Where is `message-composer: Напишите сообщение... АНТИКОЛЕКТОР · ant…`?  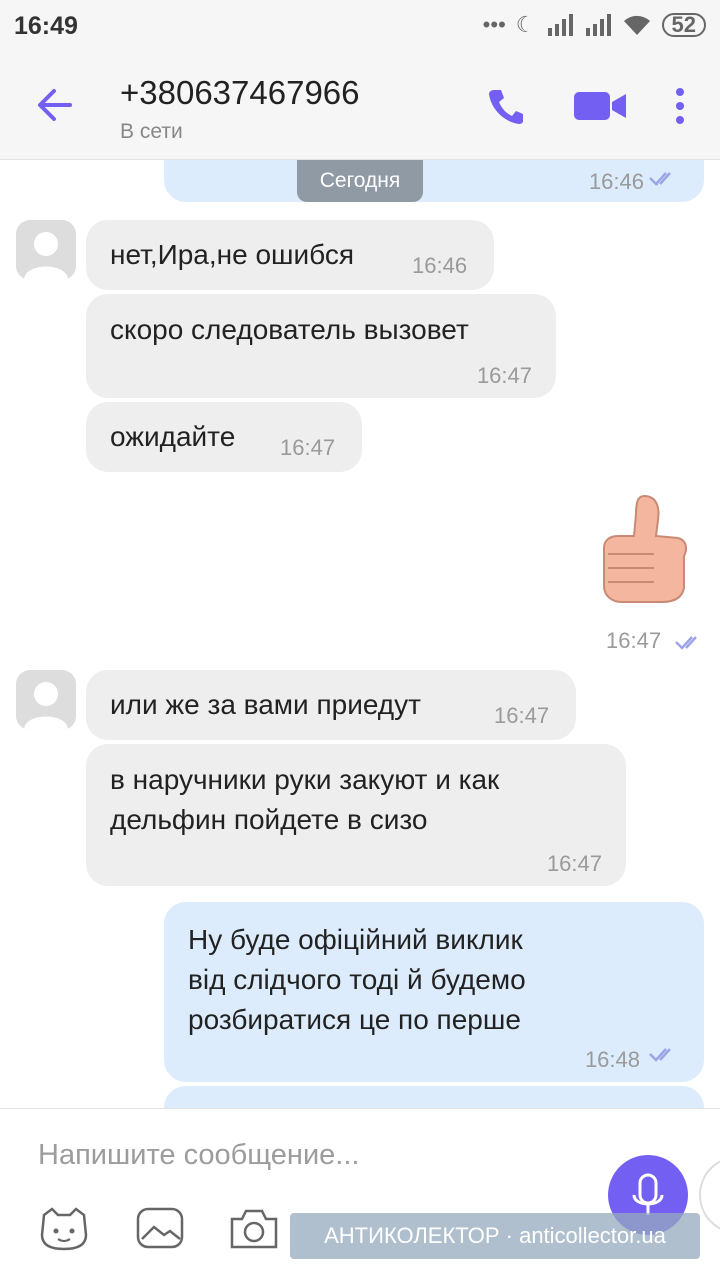
message-composer: Напишите сообщение... АНТИКОЛЕКТОР · ant… is located at coordinates (360, 1194).